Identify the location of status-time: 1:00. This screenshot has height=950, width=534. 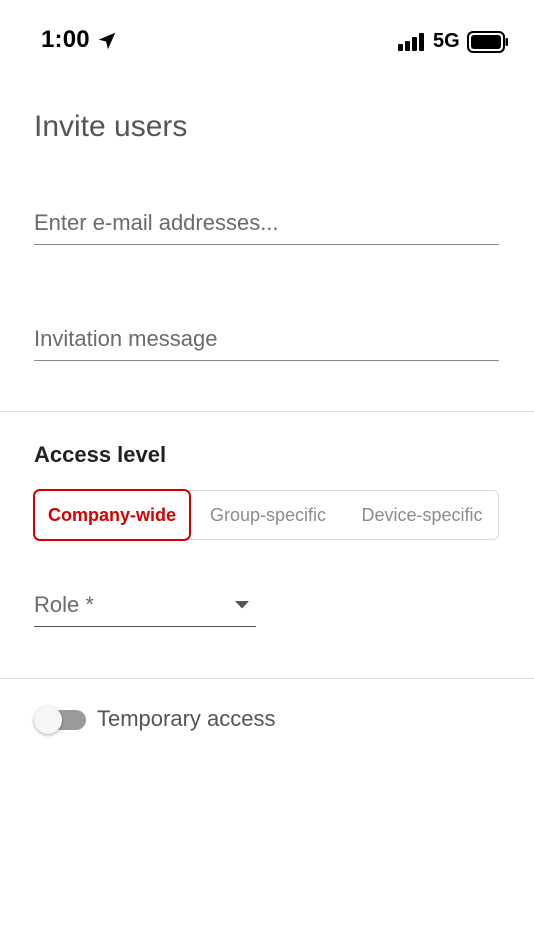
(65, 39).